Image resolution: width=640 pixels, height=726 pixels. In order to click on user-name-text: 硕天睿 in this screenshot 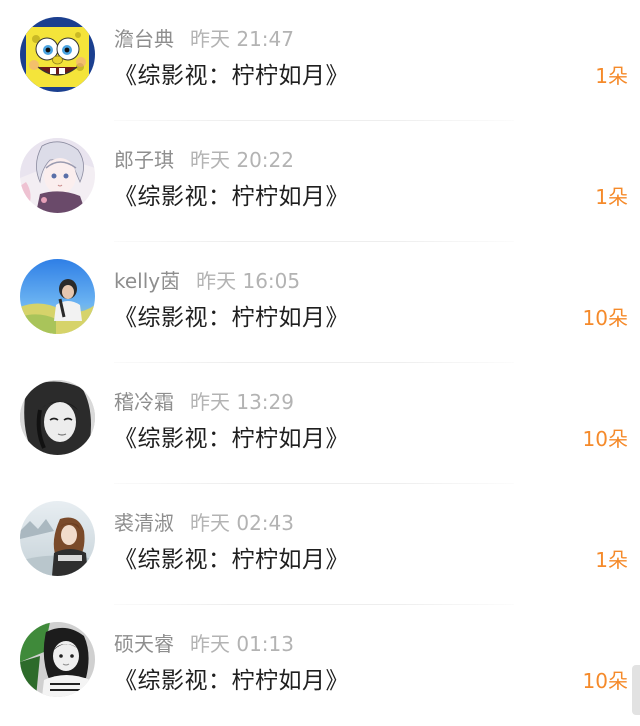, I will do `click(144, 644)`.